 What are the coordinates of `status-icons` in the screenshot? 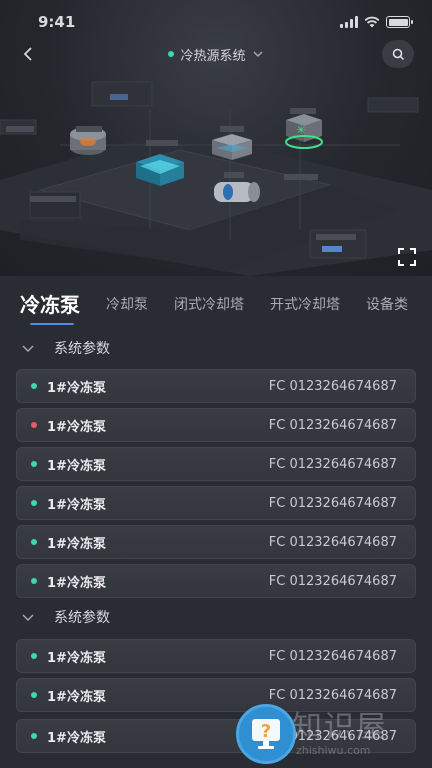 It's located at (376, 22).